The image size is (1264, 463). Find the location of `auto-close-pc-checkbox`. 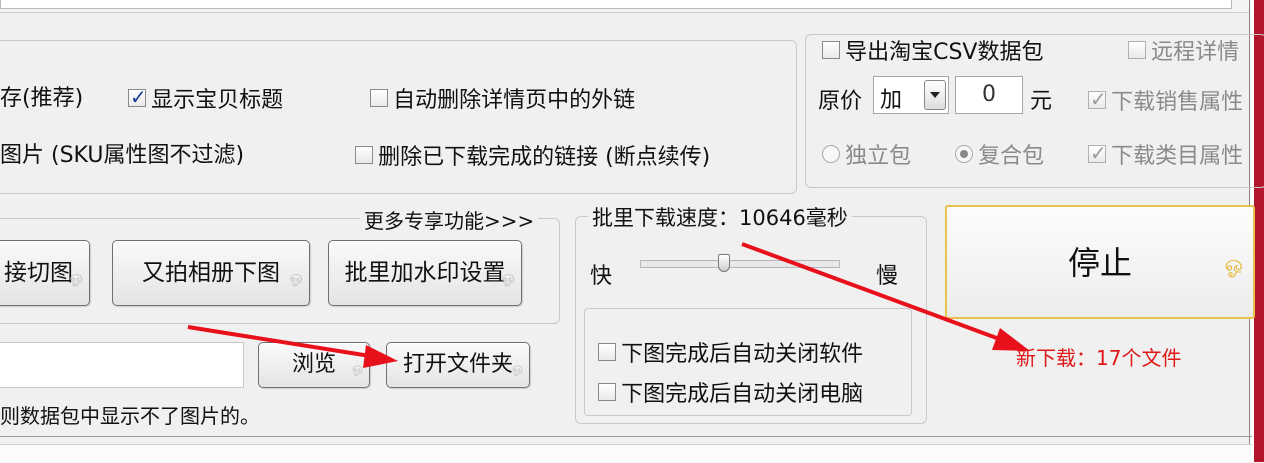

auto-close-pc-checkbox is located at coordinates (607, 392).